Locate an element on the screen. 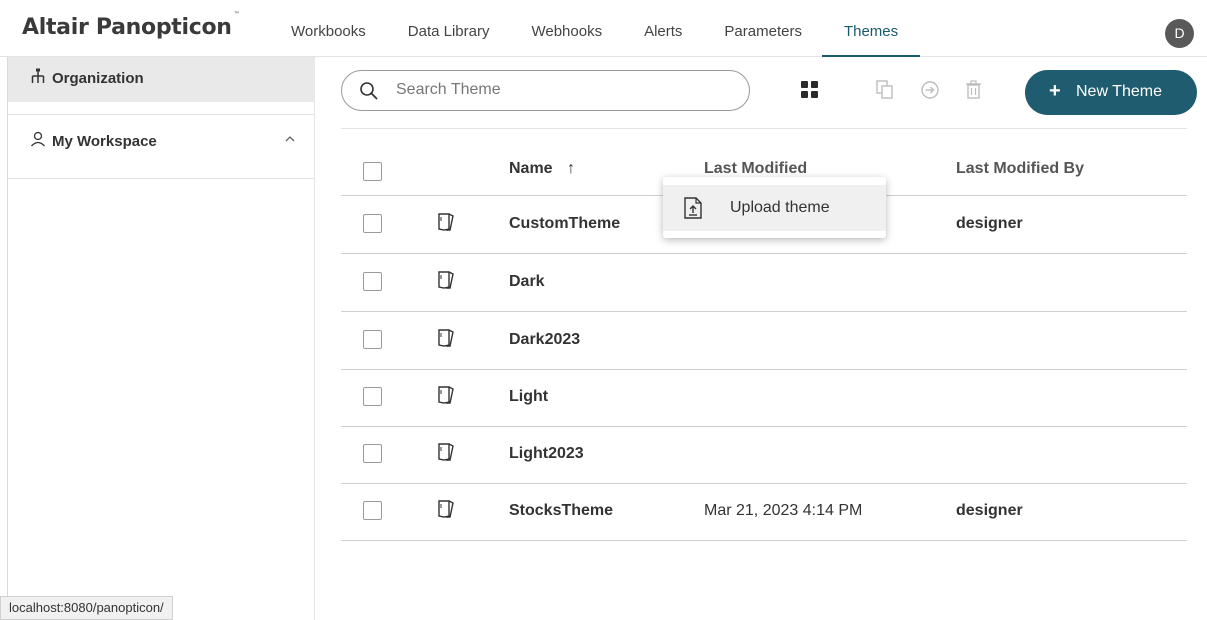  trademark-mark: ™ is located at coordinates (236, 14).